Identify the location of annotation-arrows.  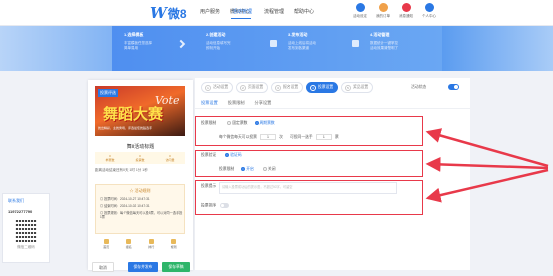
(487, 165).